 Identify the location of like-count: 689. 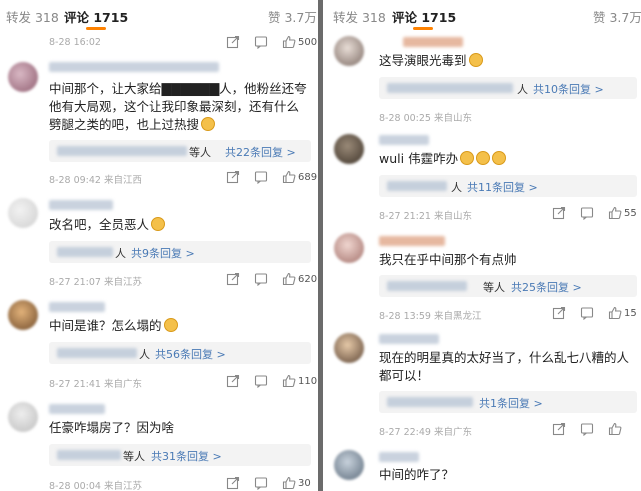
(308, 177).